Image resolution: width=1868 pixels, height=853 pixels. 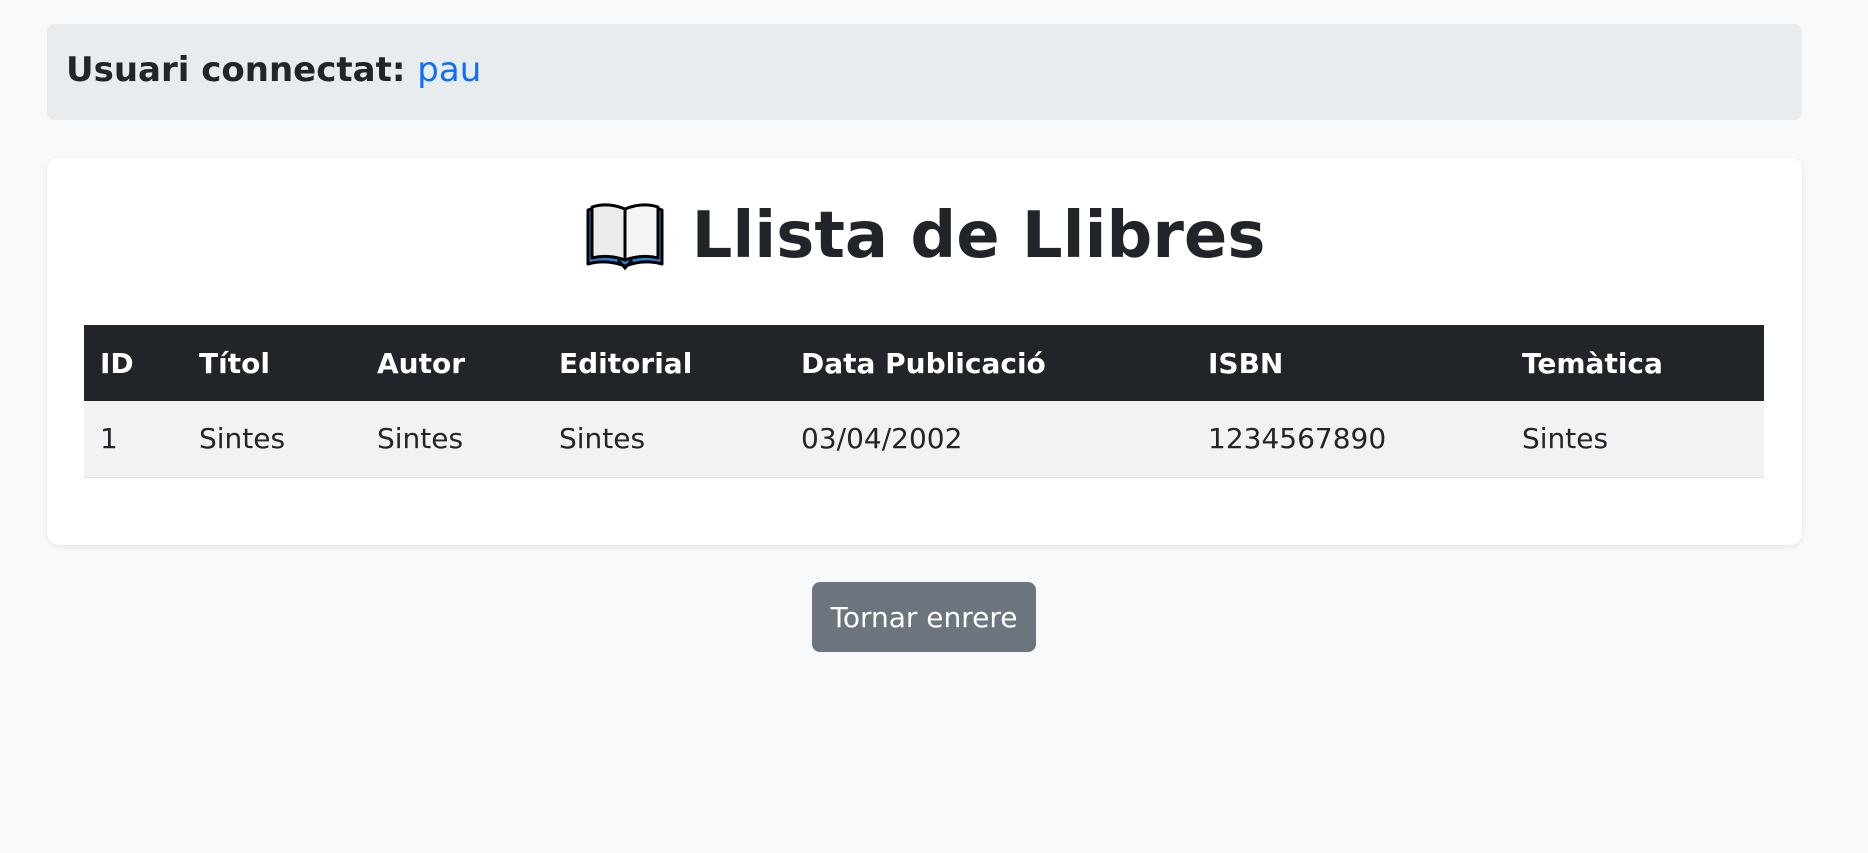 What do you see at coordinates (924, 617) in the screenshot?
I see `back-button: Tornar enrere` at bounding box center [924, 617].